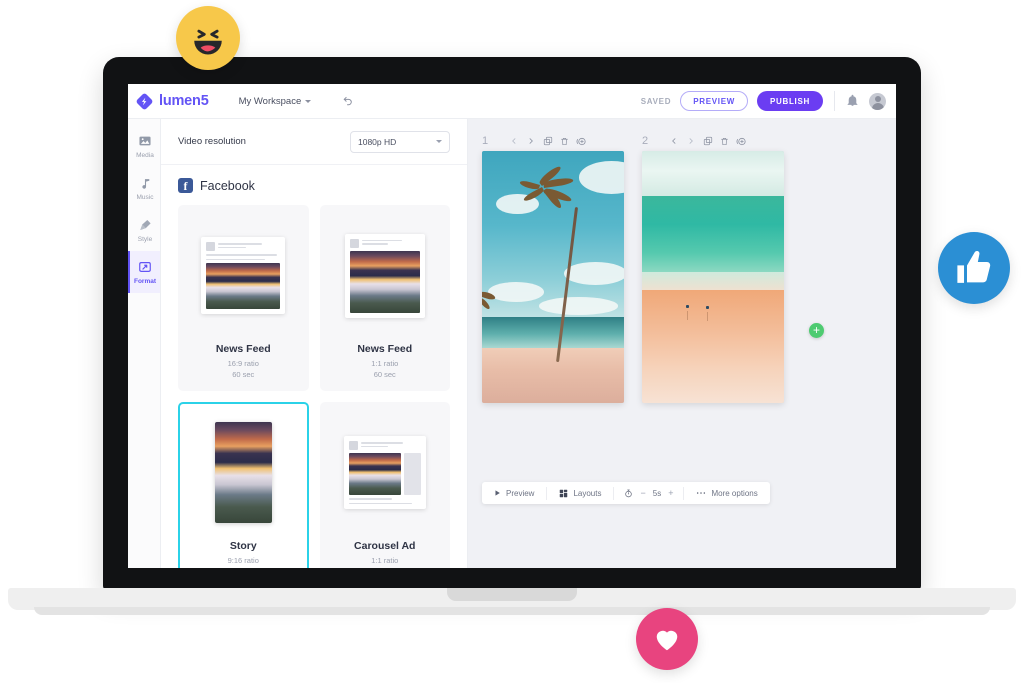 Image resolution: width=1024 pixels, height=683 pixels. Describe the element at coordinates (670, 493) in the screenshot. I see `duration-increase-button: +` at that location.